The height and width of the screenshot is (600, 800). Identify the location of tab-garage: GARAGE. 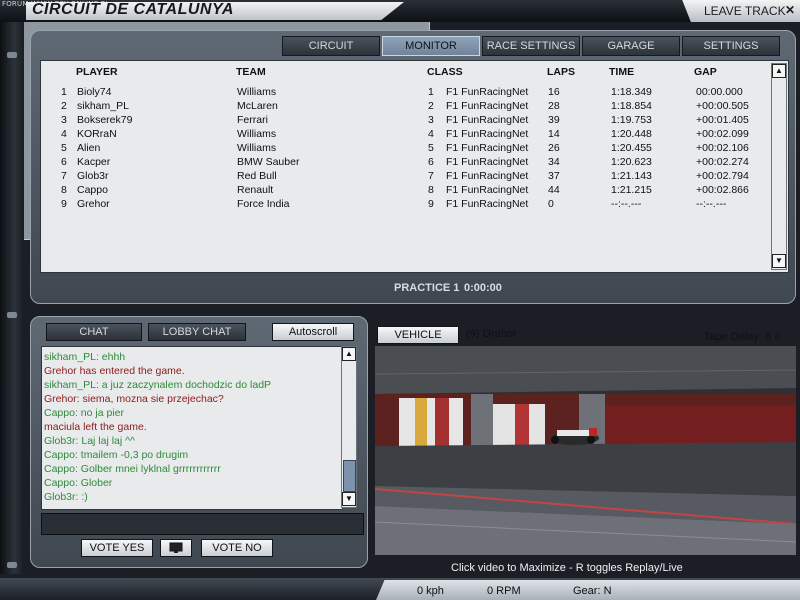
(631, 46).